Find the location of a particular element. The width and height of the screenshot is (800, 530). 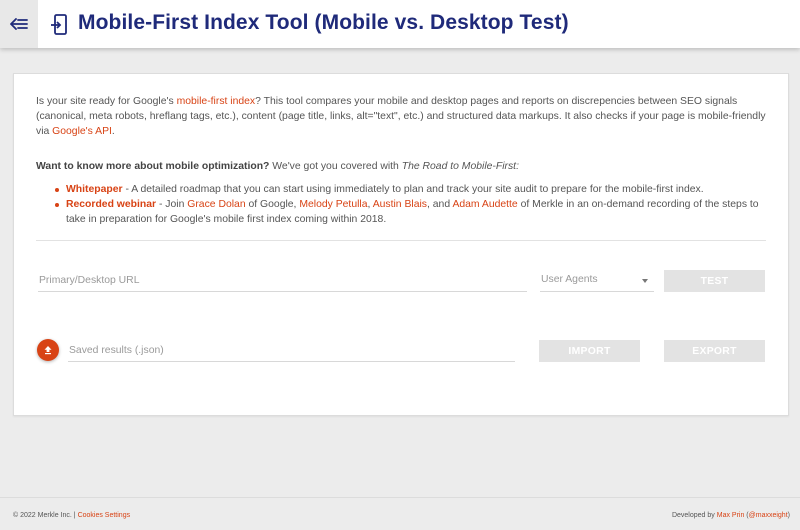

section-divider is located at coordinates (401, 240).